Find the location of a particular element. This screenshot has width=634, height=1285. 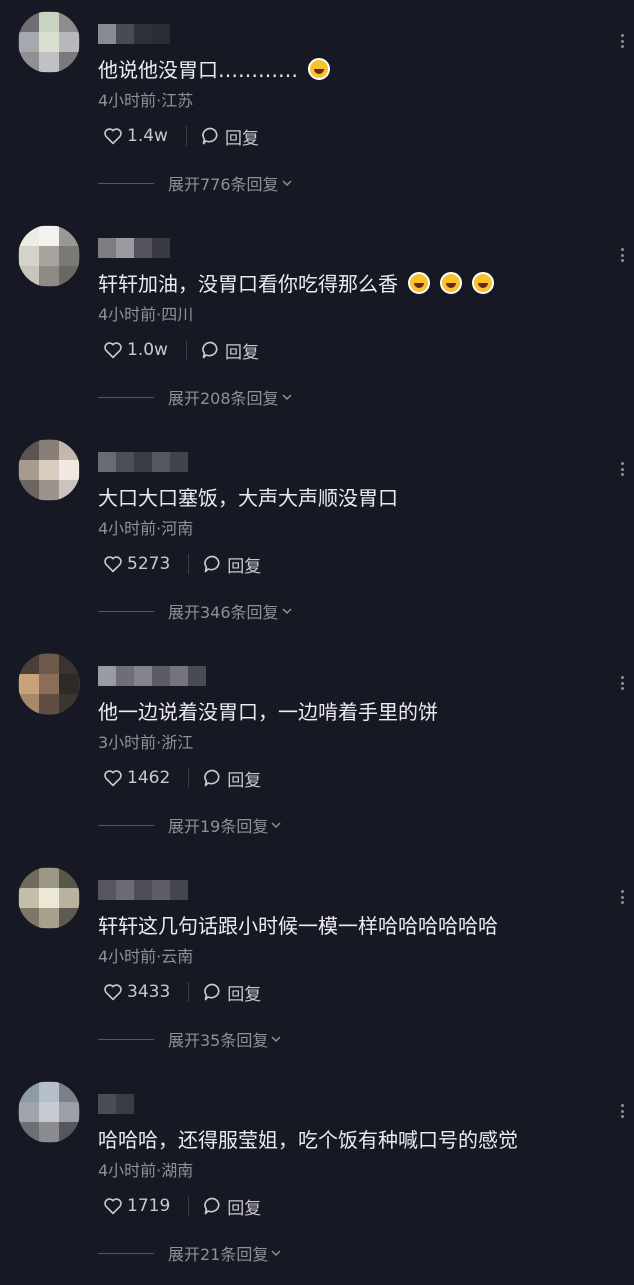

comment-actions: 1.4w 回复 is located at coordinates (181, 136).